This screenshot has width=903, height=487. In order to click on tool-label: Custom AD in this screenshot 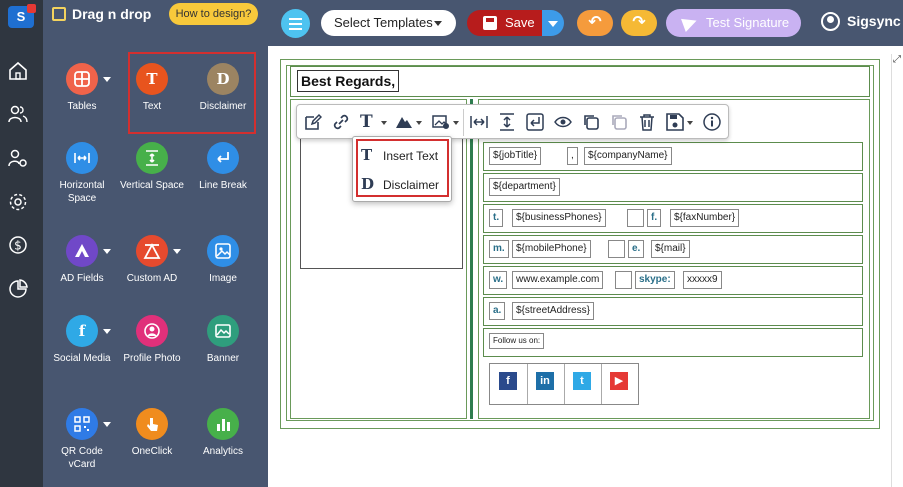, I will do `click(152, 278)`.